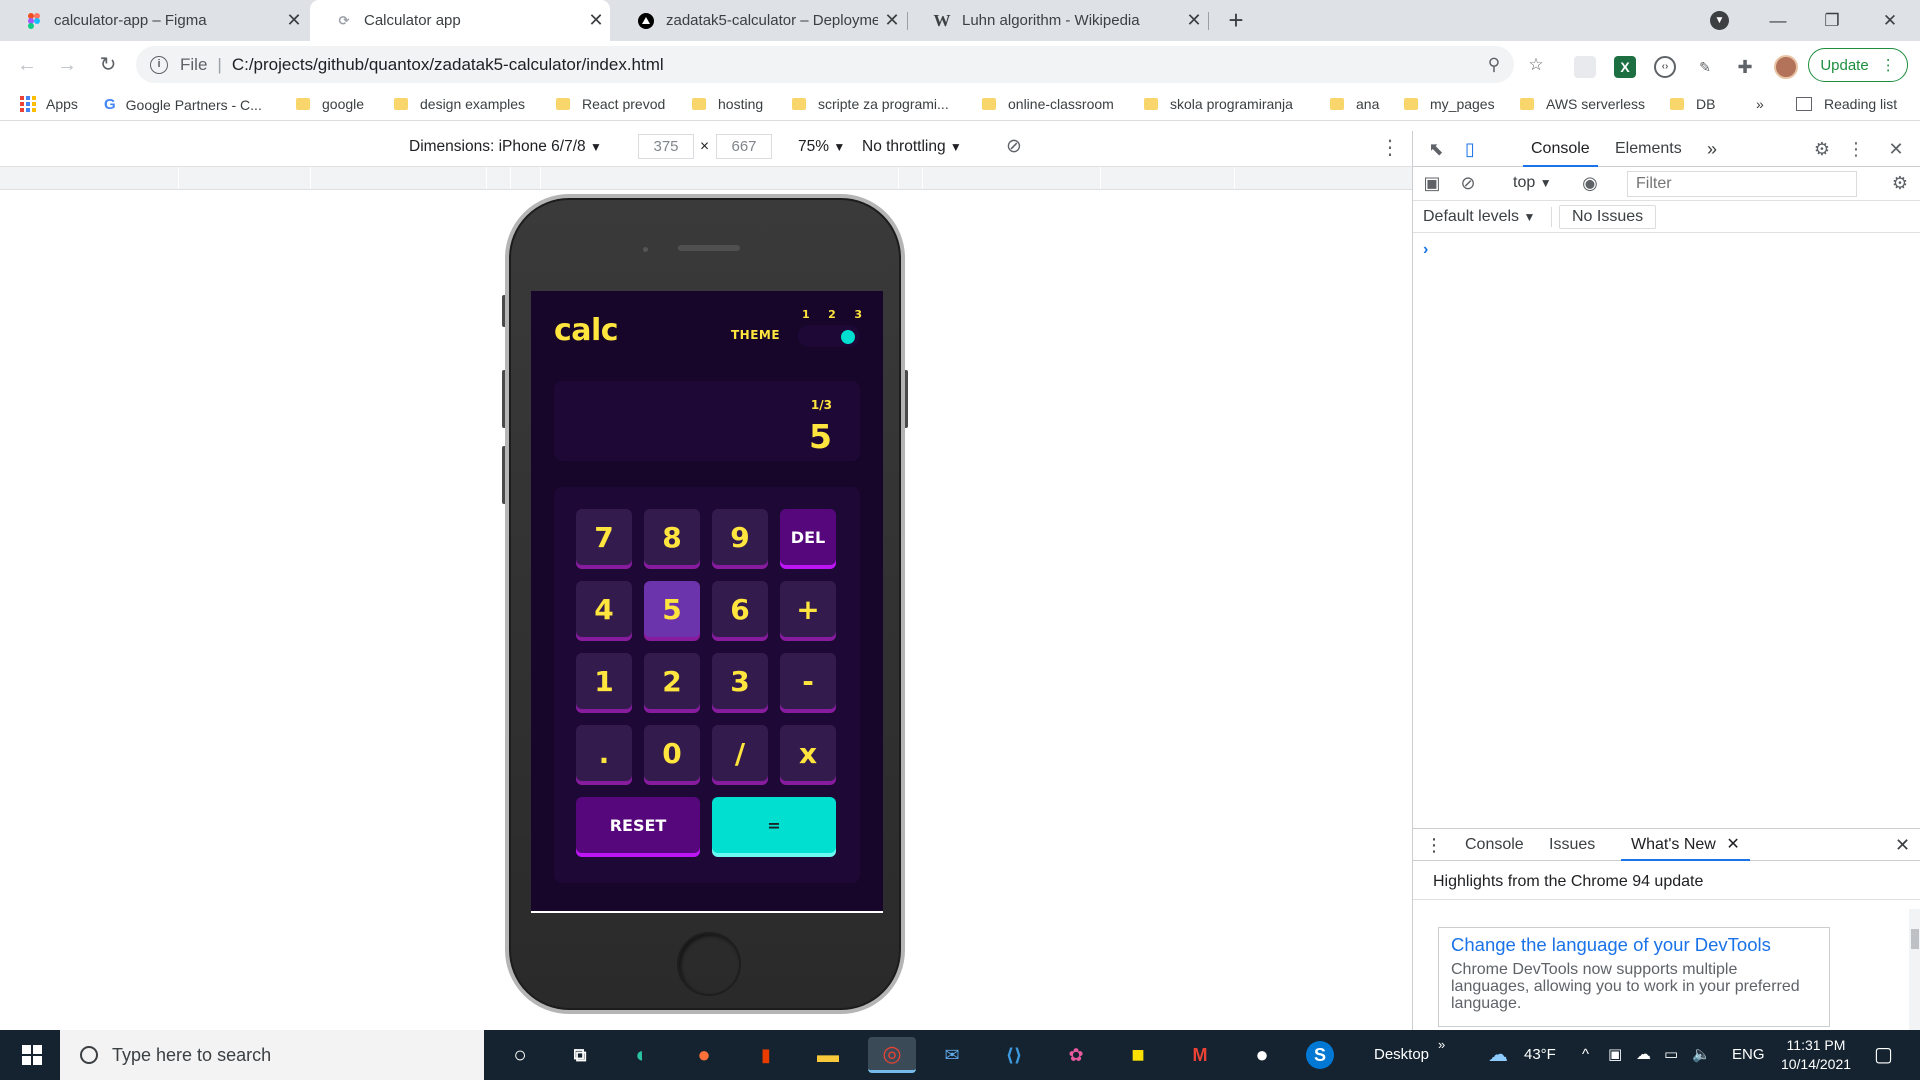 The height and width of the screenshot is (1080, 1920). I want to click on update-button: Update ⋮, so click(1858, 65).